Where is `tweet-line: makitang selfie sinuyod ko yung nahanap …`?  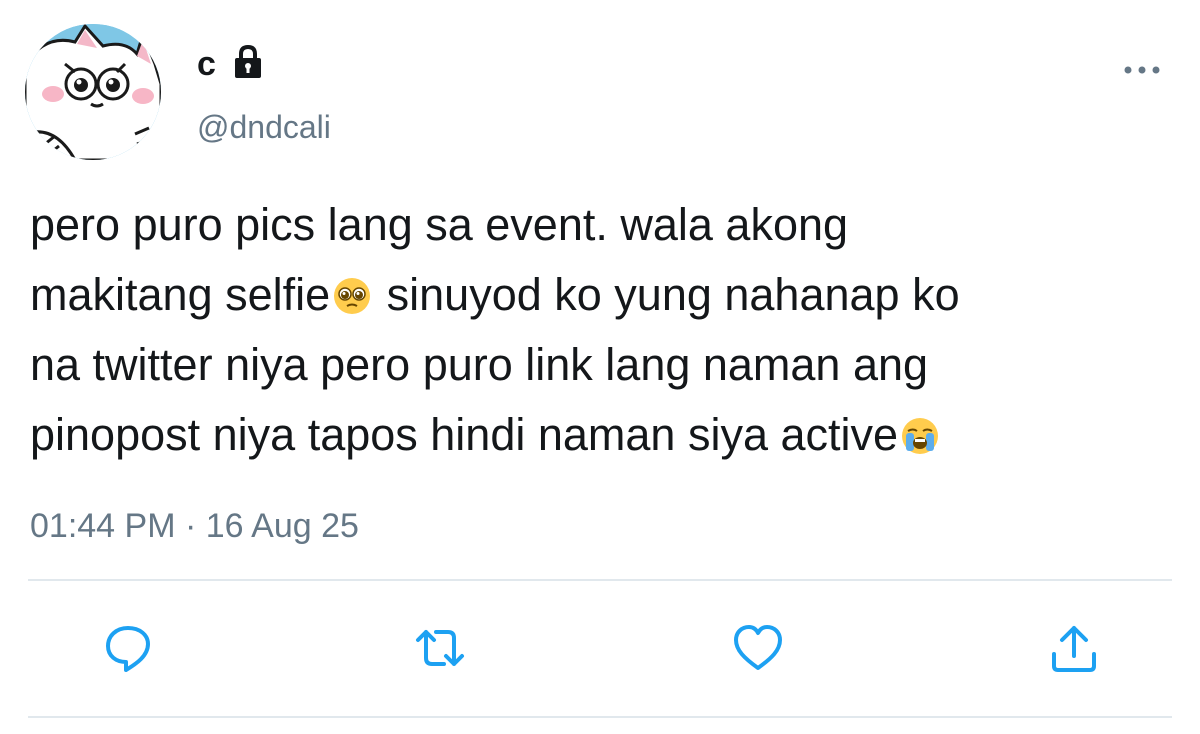 tweet-line: makitang selfie sinuyod ko yung nahanap … is located at coordinates (585, 295).